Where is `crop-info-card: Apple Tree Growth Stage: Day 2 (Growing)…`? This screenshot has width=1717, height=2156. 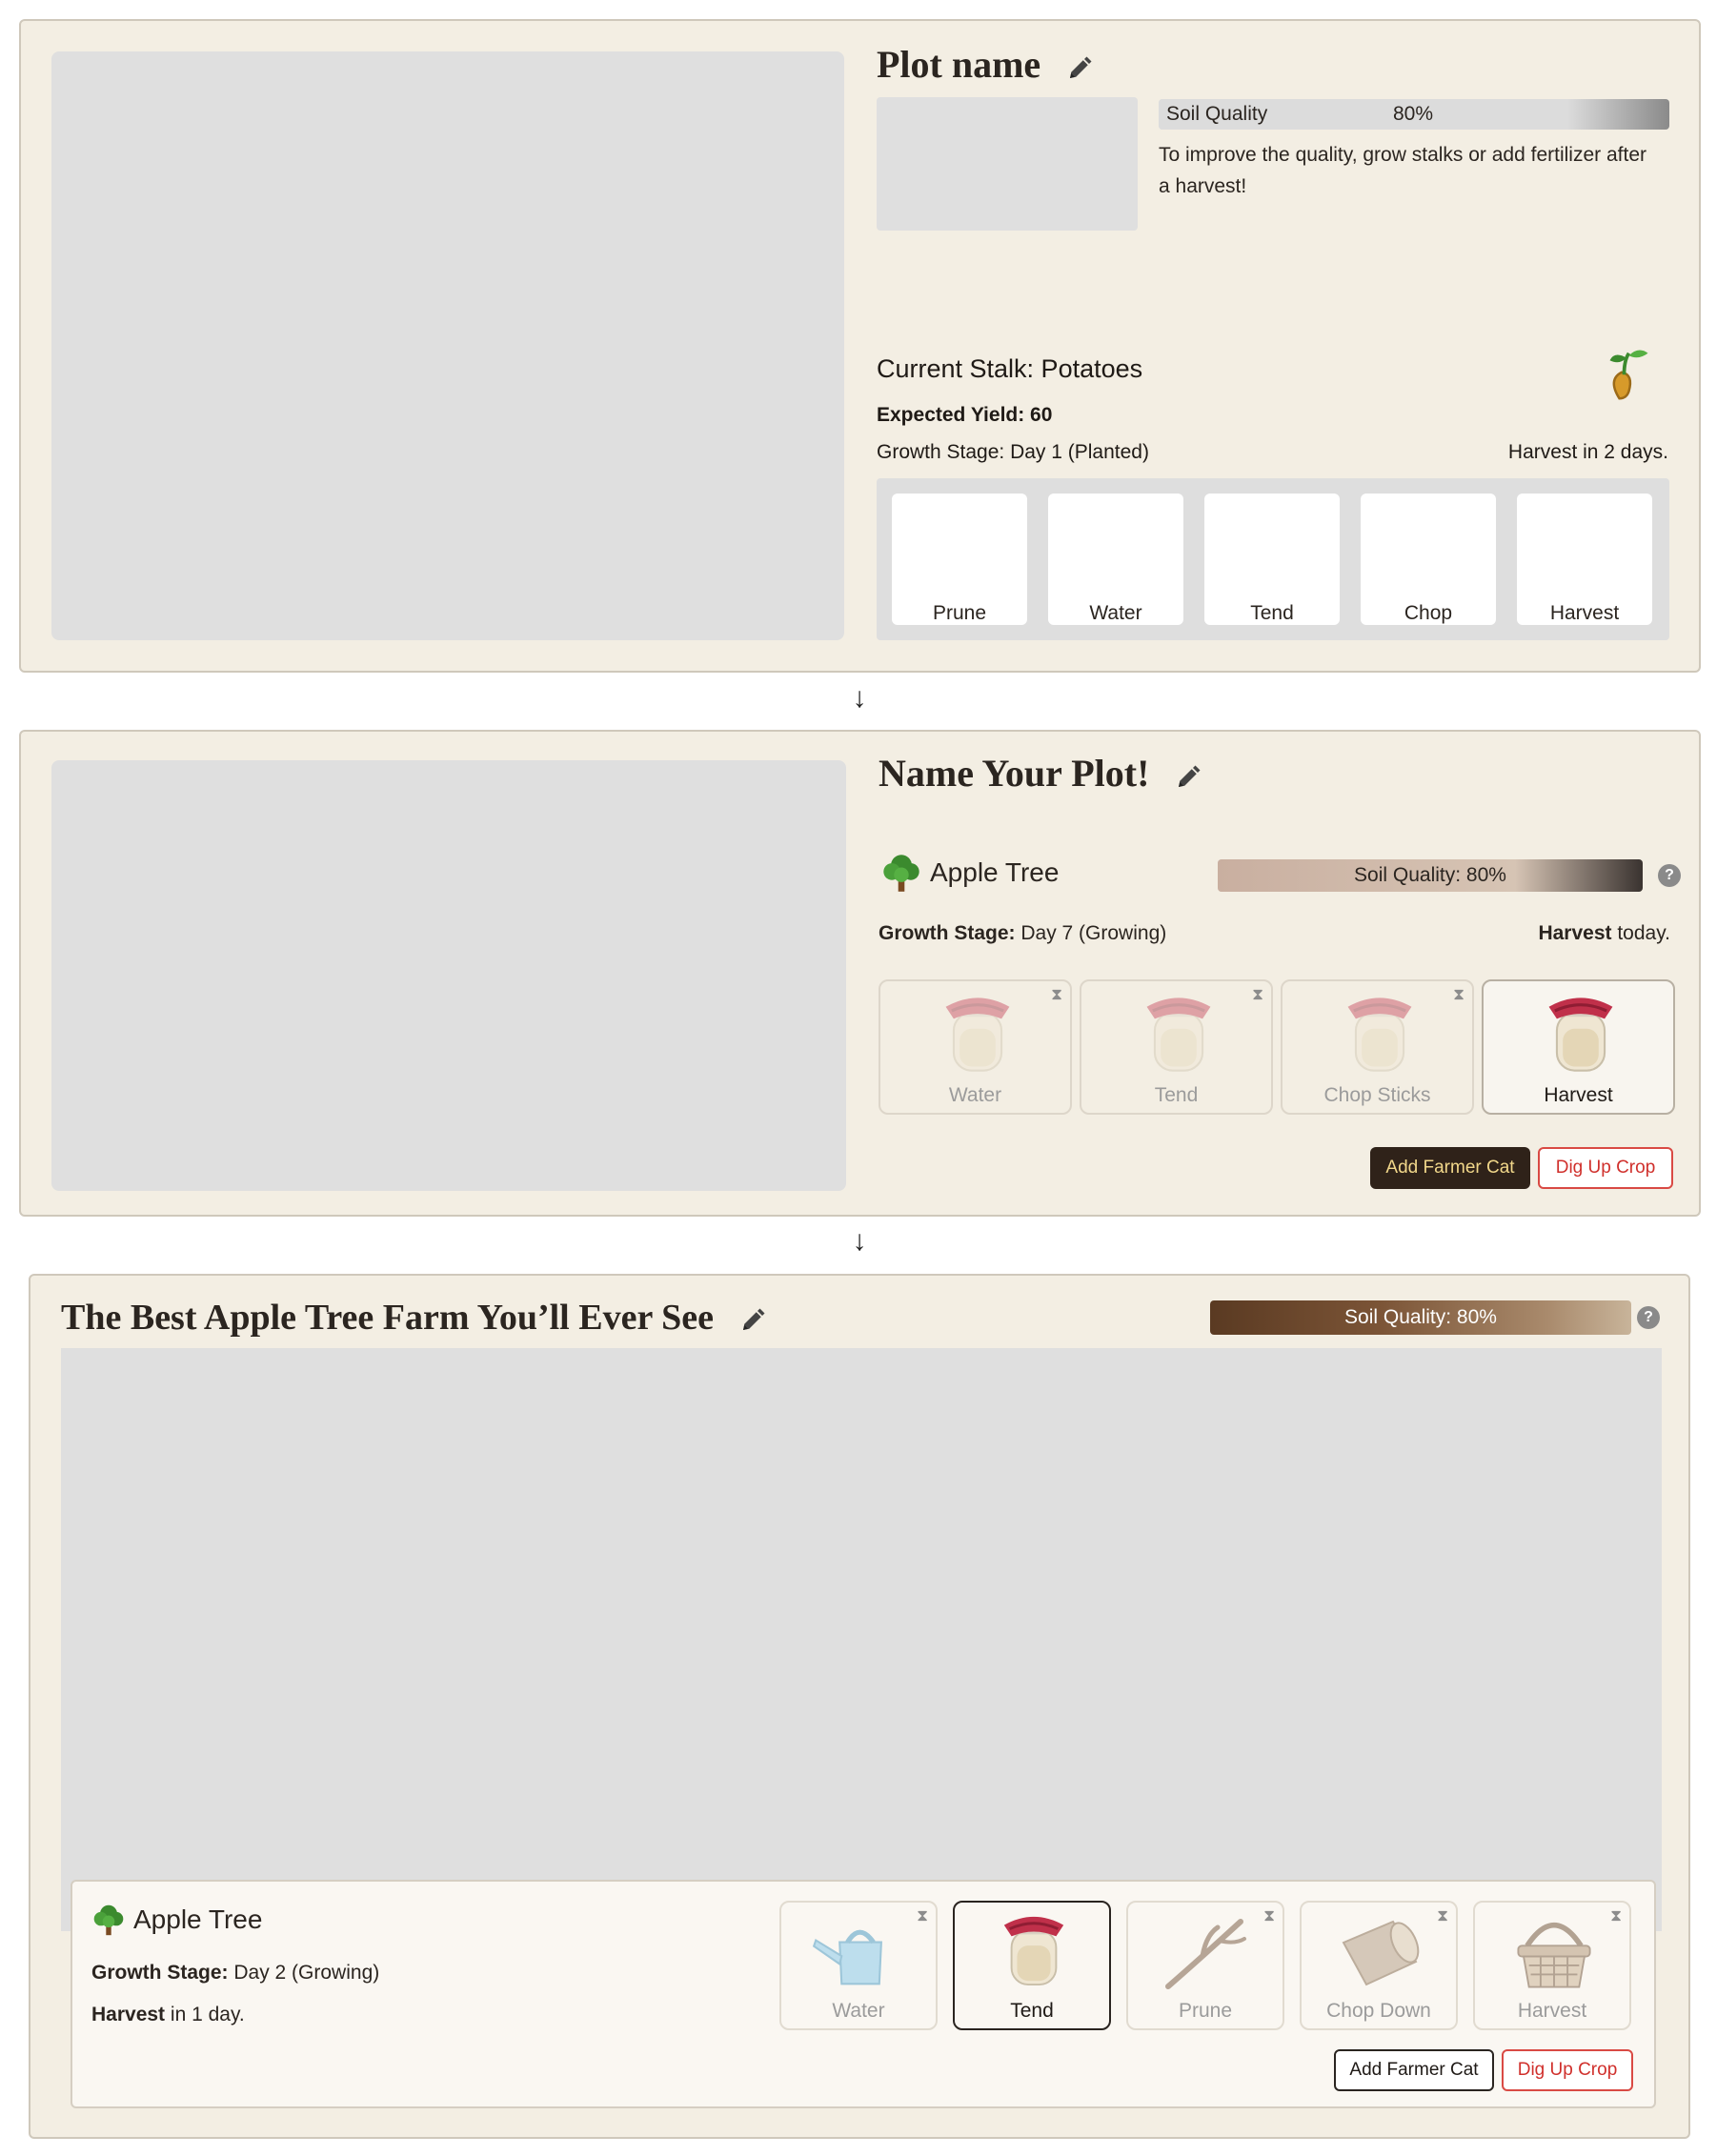 crop-info-card: Apple Tree Growth Stage: Day 2 (Growing)… is located at coordinates (864, 1994).